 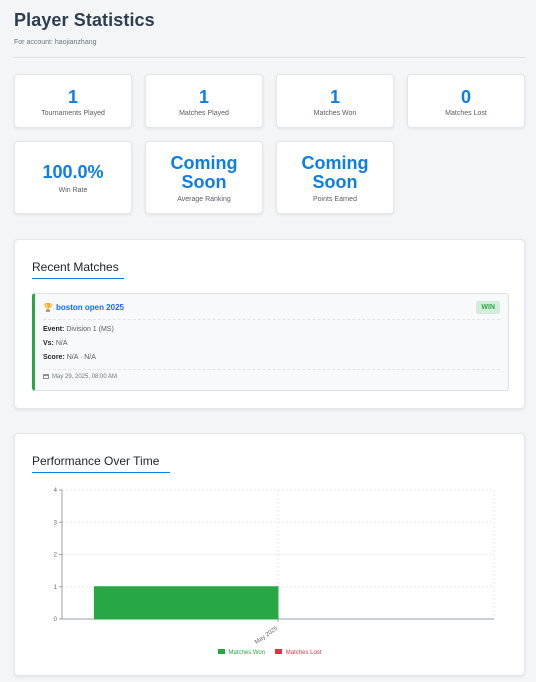 I want to click on stat-label: Tournaments Played, so click(x=73, y=113).